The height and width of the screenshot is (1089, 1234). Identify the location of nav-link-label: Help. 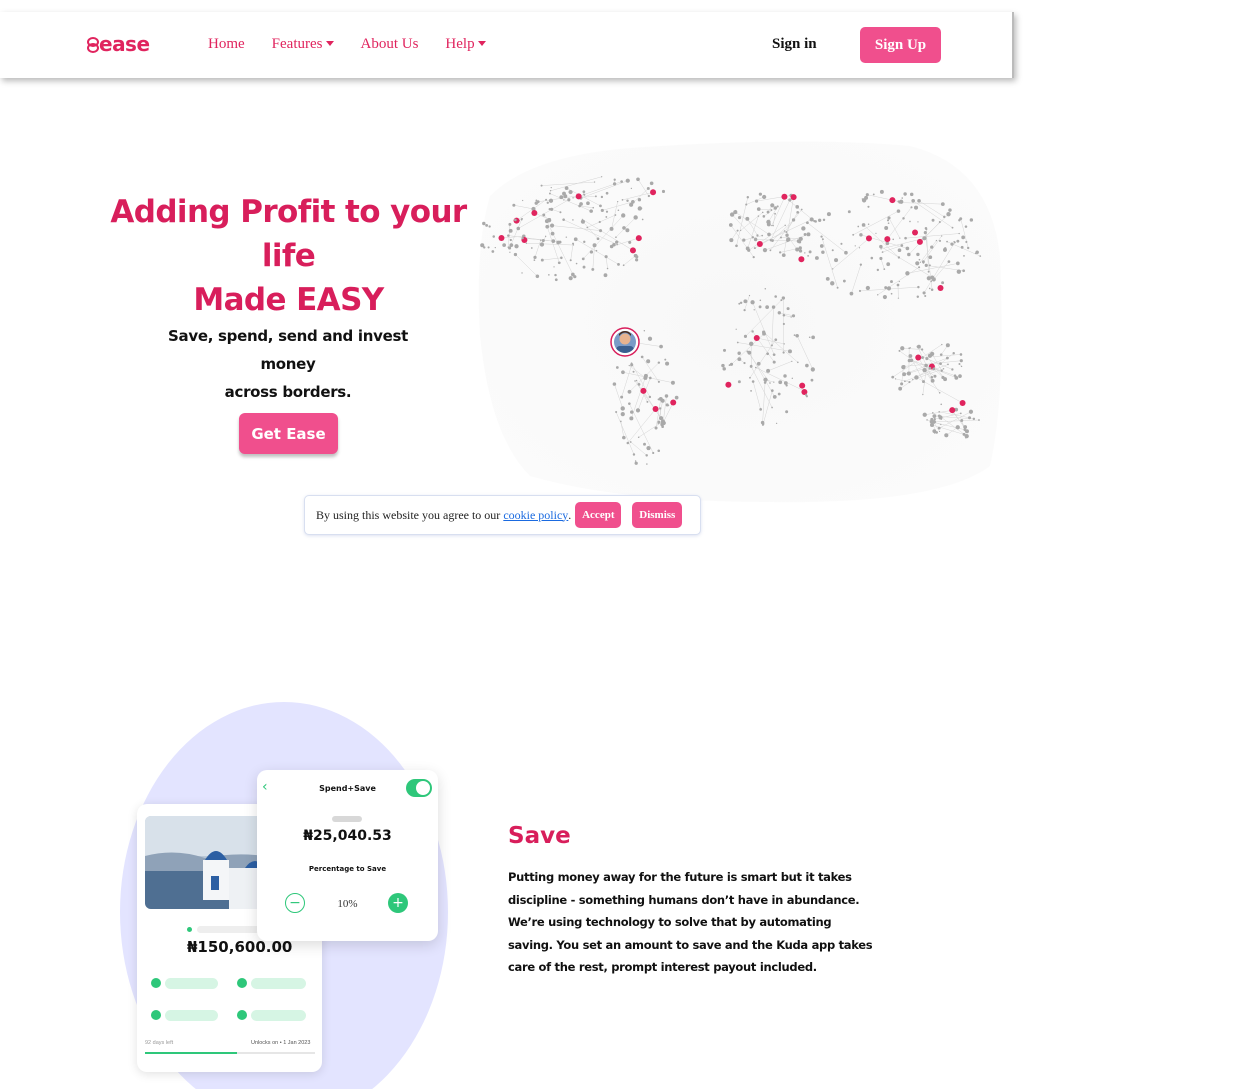
(460, 44).